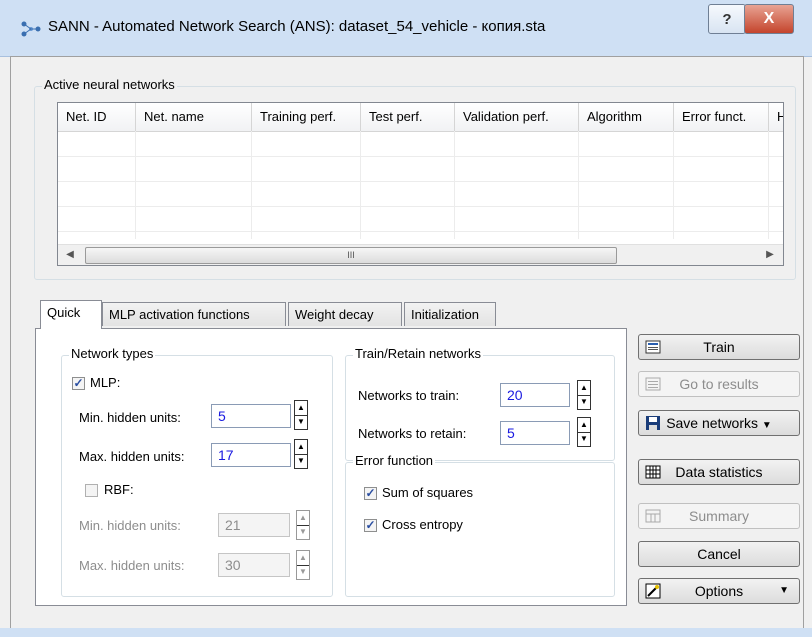  What do you see at coordinates (653, 384) in the screenshot?
I see `results-icon` at bounding box center [653, 384].